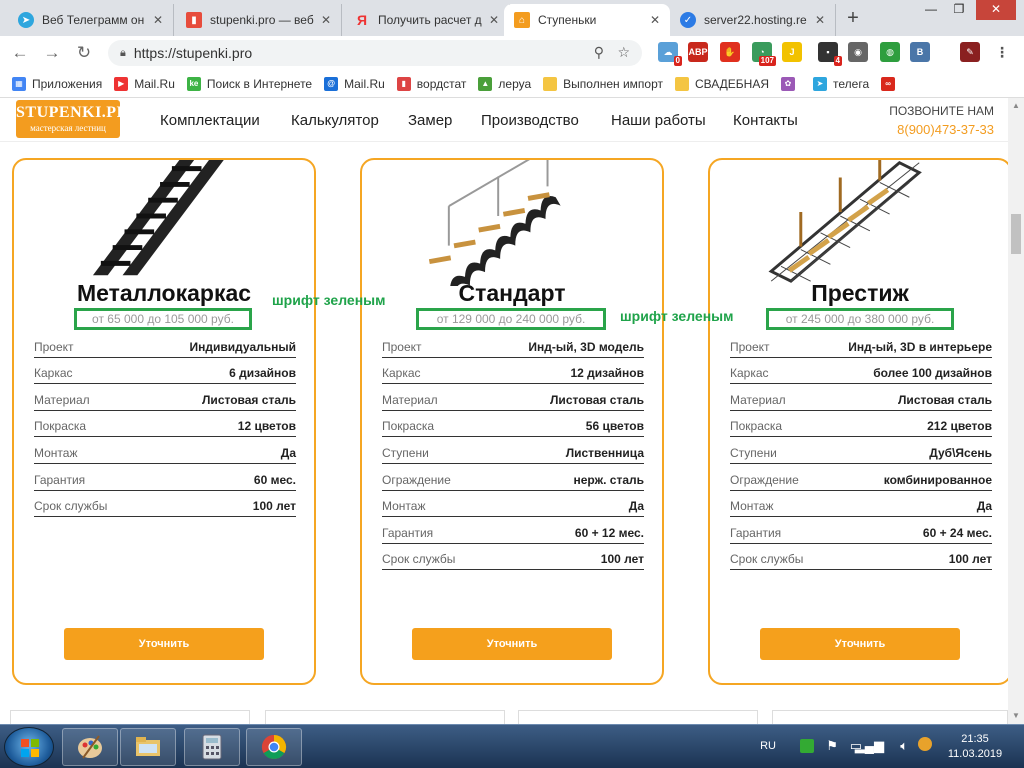 The image size is (1024, 768). What do you see at coordinates (767, 559) in the screenshot?
I see `spec-label: Срок службы` at bounding box center [767, 559].